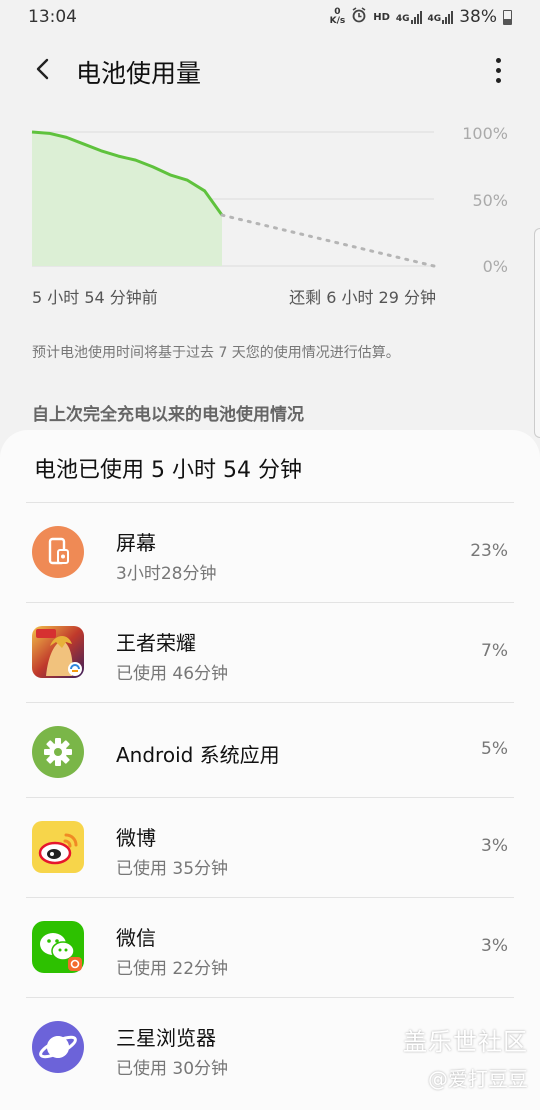 The image size is (540, 1110). What do you see at coordinates (168, 470) in the screenshot?
I see `card-title: 电池已使用 5 小时 54 分钟` at bounding box center [168, 470].